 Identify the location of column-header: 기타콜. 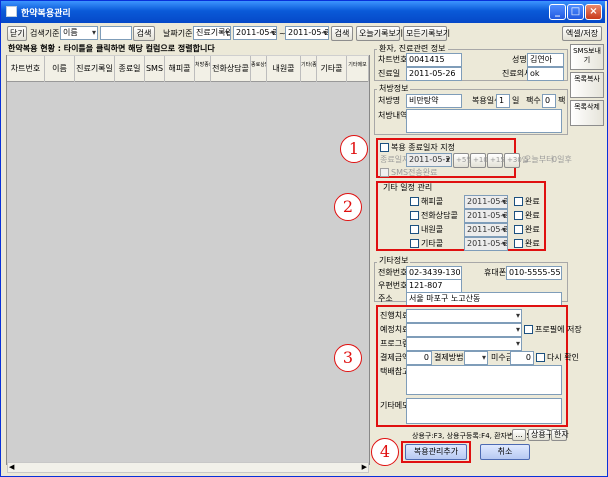
(332, 69).